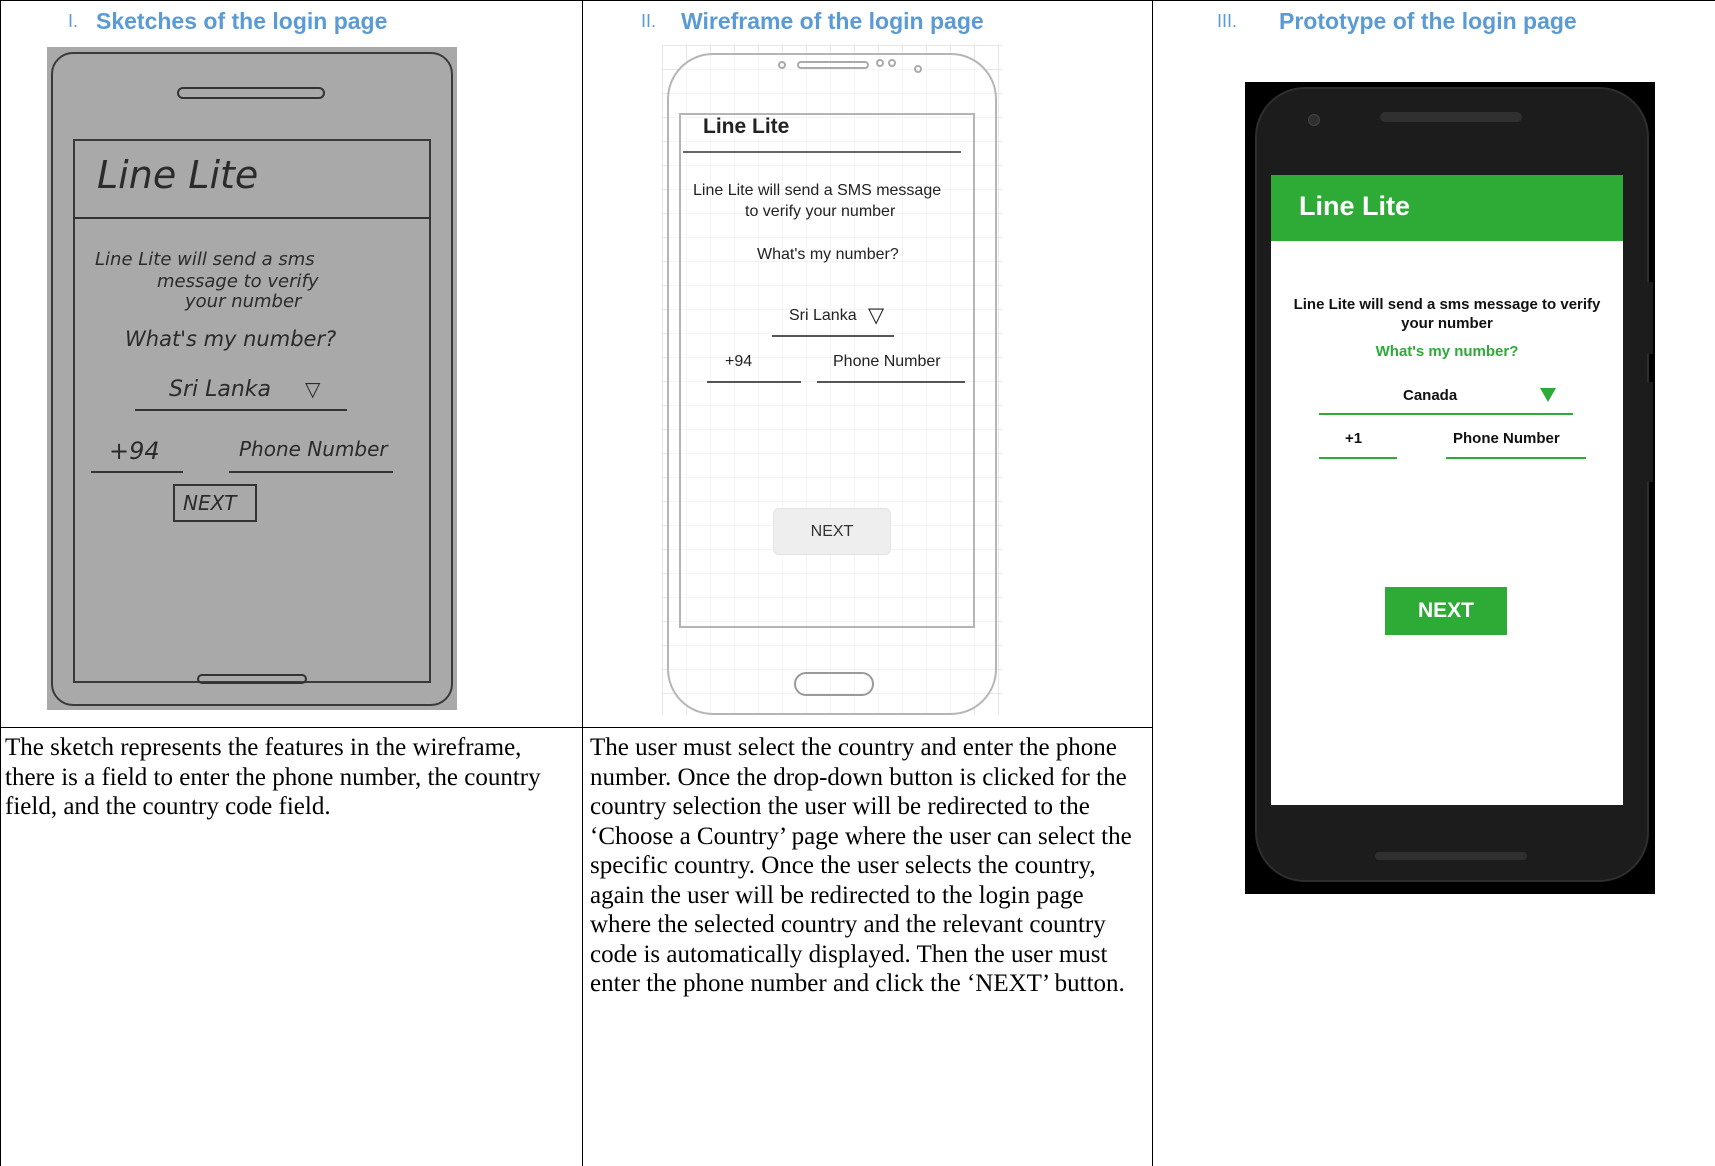 The height and width of the screenshot is (1166, 1715). Describe the element at coordinates (1451, 856) in the screenshot. I see `prototype-bottom-bar` at that location.